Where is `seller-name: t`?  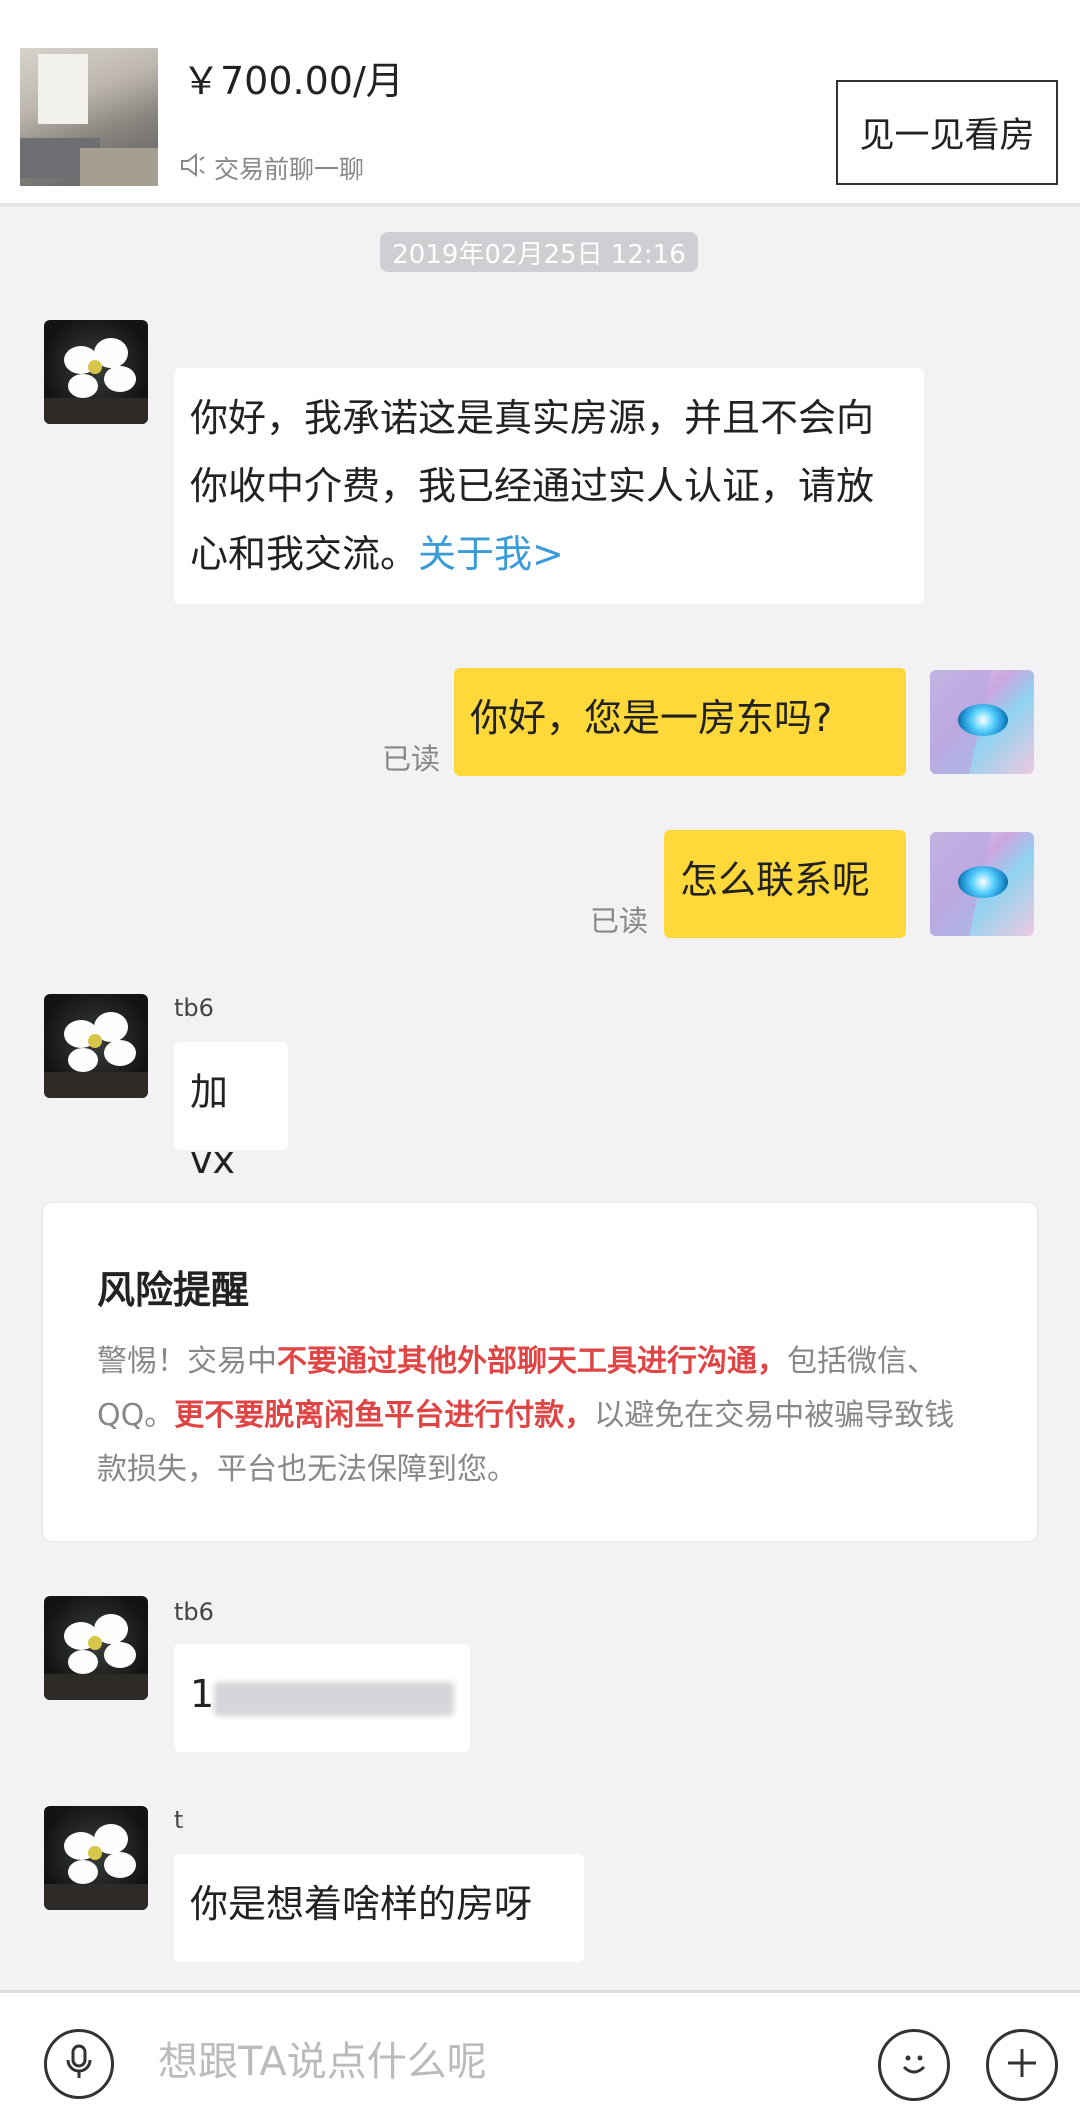 seller-name: t is located at coordinates (178, 1821).